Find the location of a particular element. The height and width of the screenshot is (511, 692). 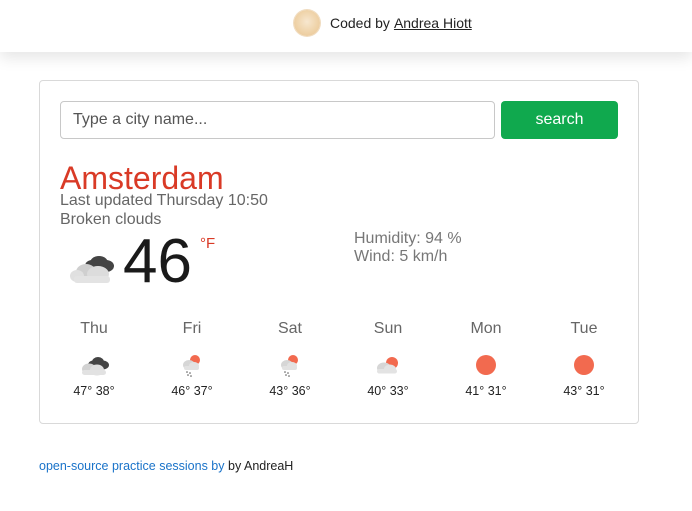

current-temperature: 46 is located at coordinates (157, 261).